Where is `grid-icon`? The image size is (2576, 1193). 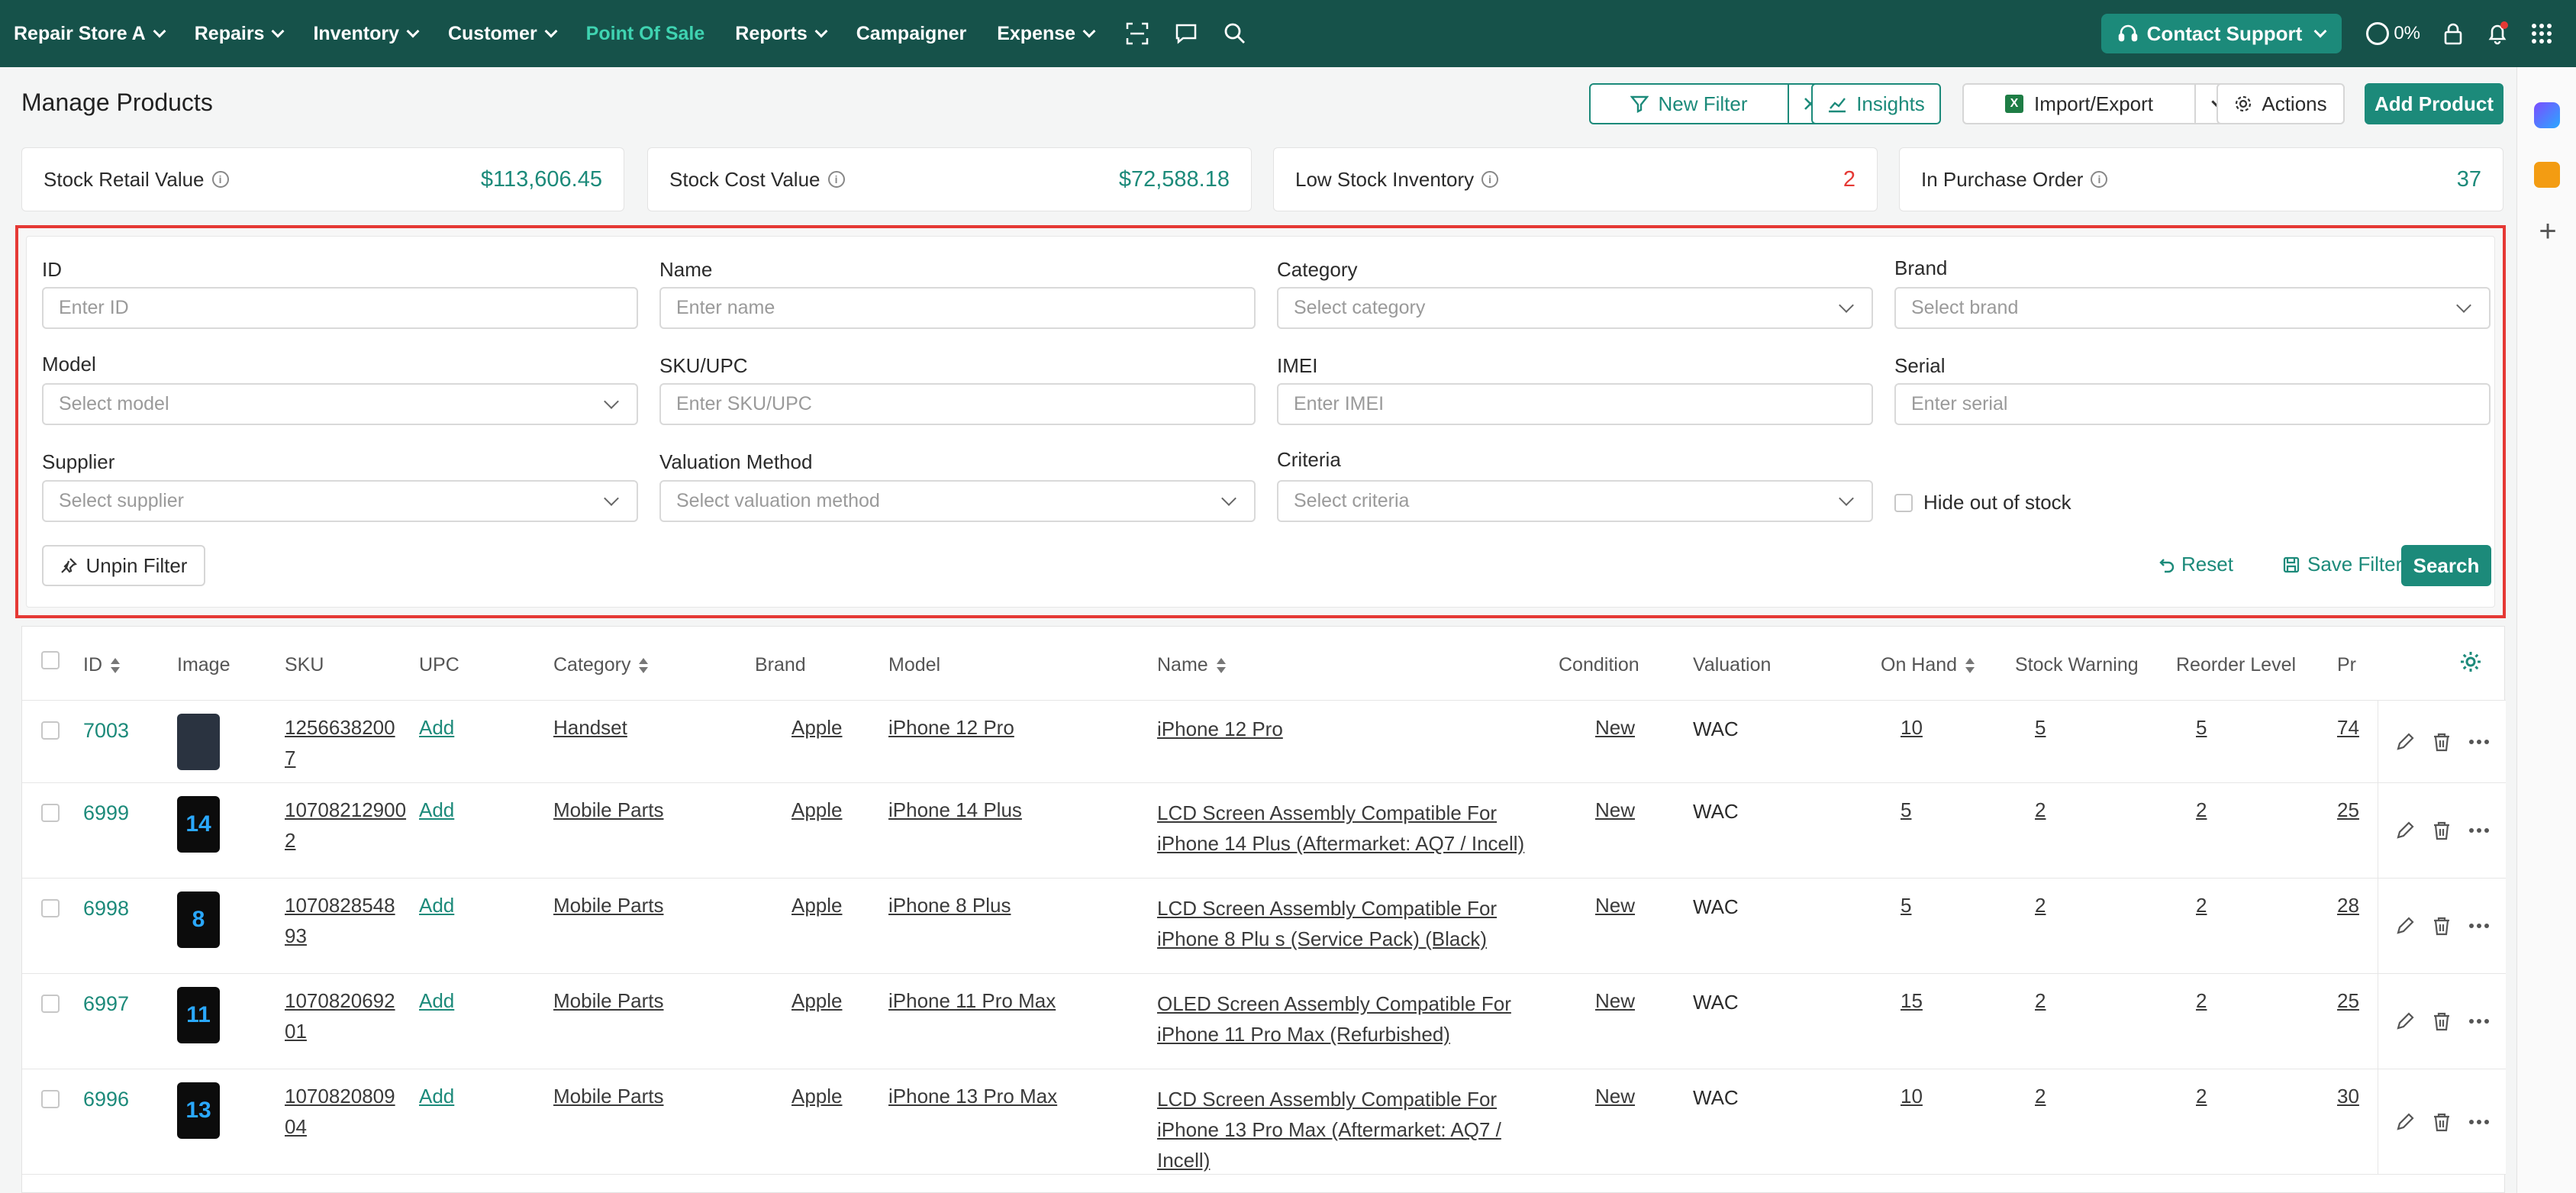
grid-icon is located at coordinates (2542, 34).